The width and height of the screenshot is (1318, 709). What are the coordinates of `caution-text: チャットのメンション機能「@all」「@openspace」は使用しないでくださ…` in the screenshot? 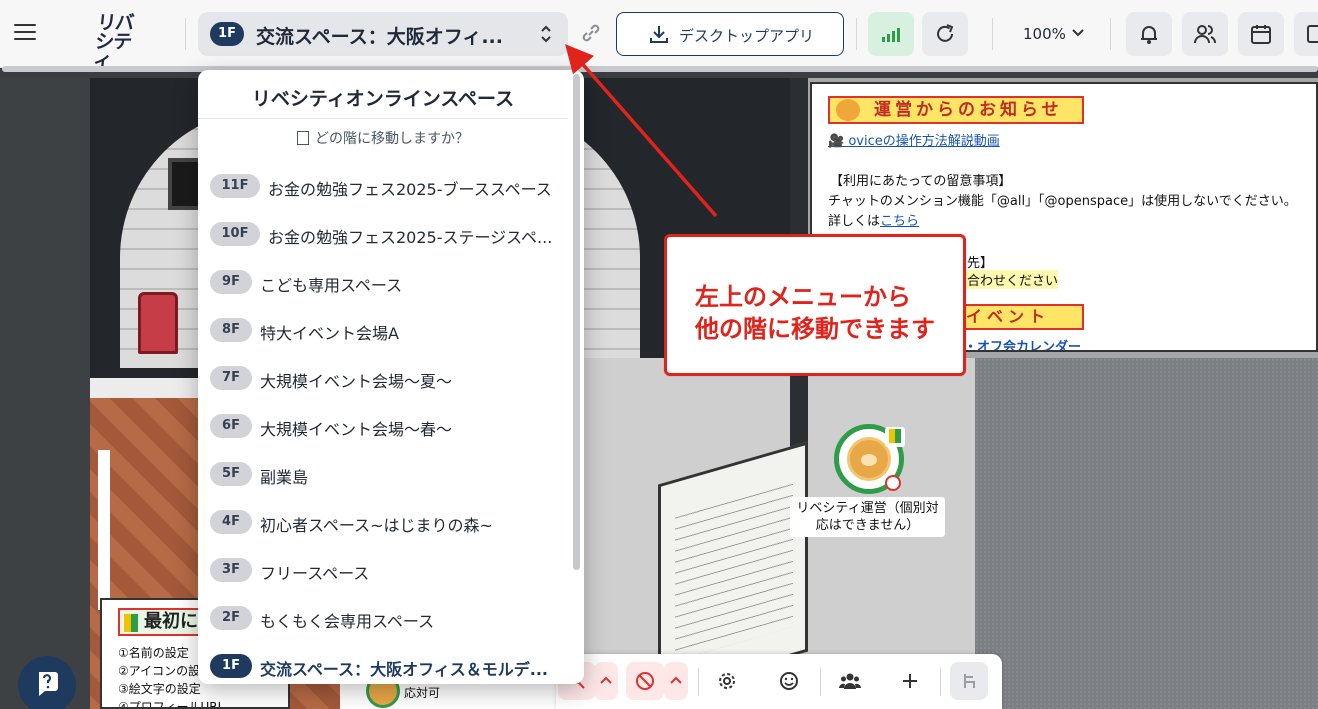 It's located at (1062, 201).